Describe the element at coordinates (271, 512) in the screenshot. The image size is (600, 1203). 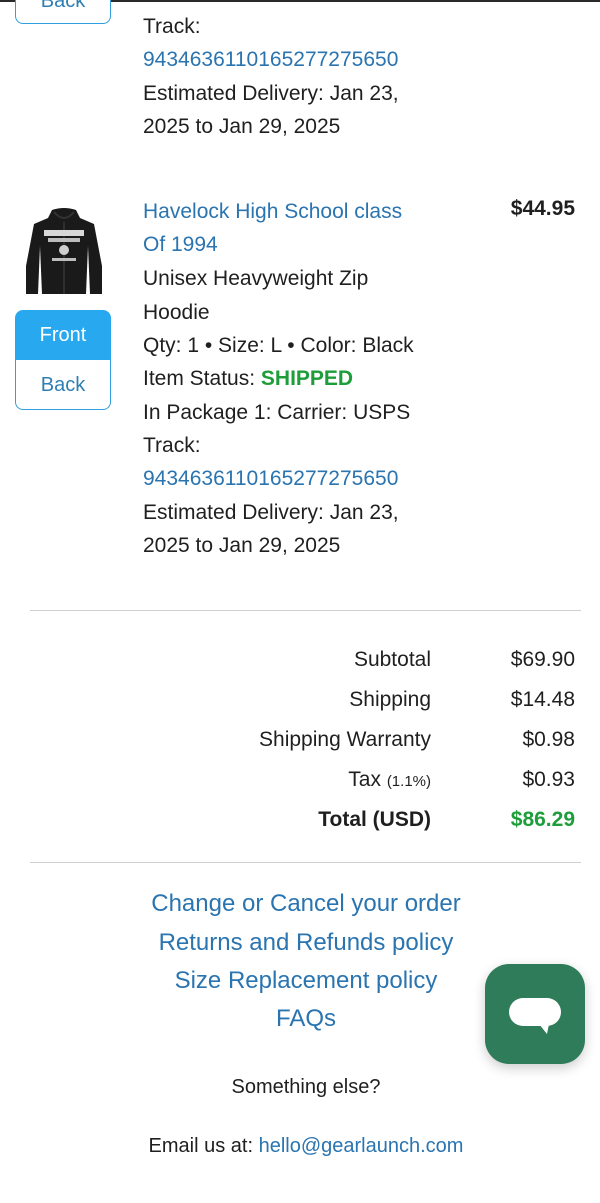
I see `estimated-delivery: Estimated Delivery: Jan 23,` at that location.